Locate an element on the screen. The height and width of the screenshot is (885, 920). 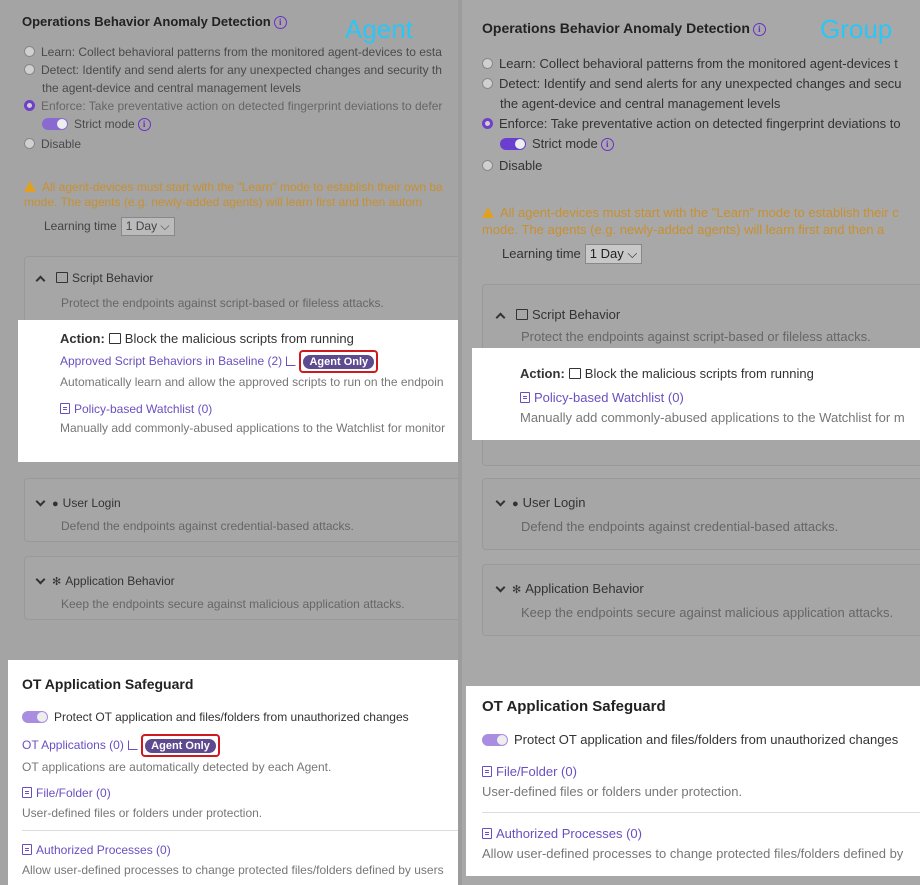
block-icon is located at coordinates (574, 373).